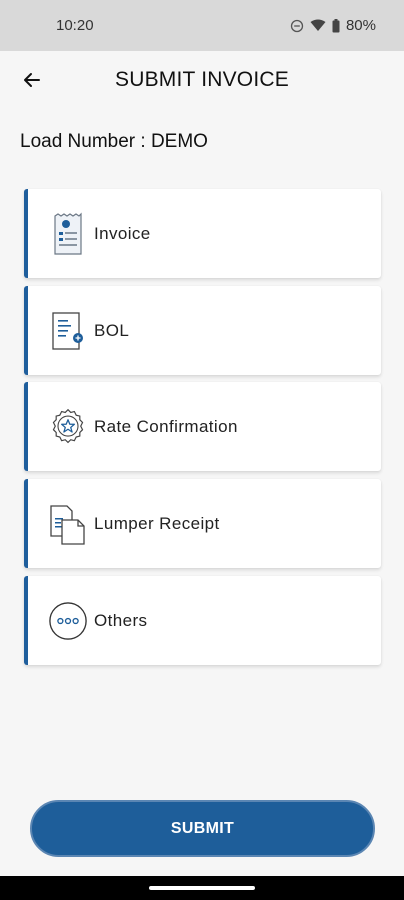 The width and height of the screenshot is (404, 900). I want to click on document-label: BOL, so click(112, 330).